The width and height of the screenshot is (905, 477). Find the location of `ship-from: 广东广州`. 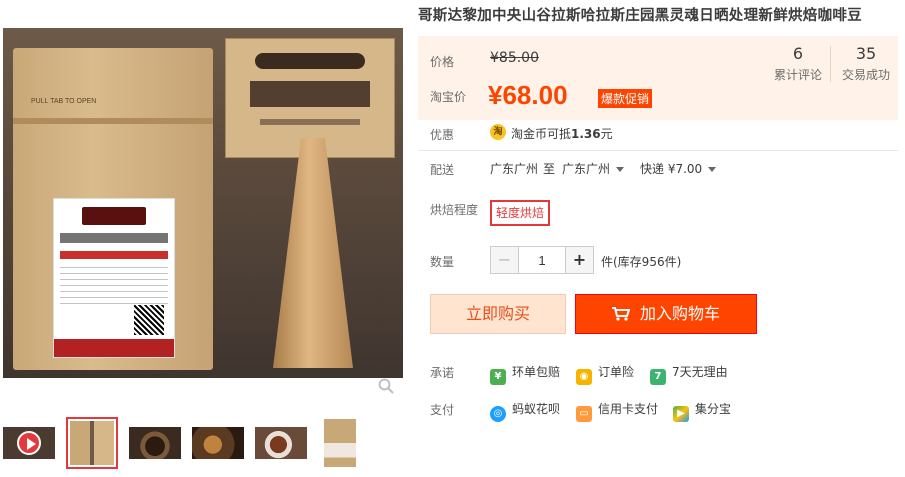

ship-from: 广东广州 is located at coordinates (514, 169).